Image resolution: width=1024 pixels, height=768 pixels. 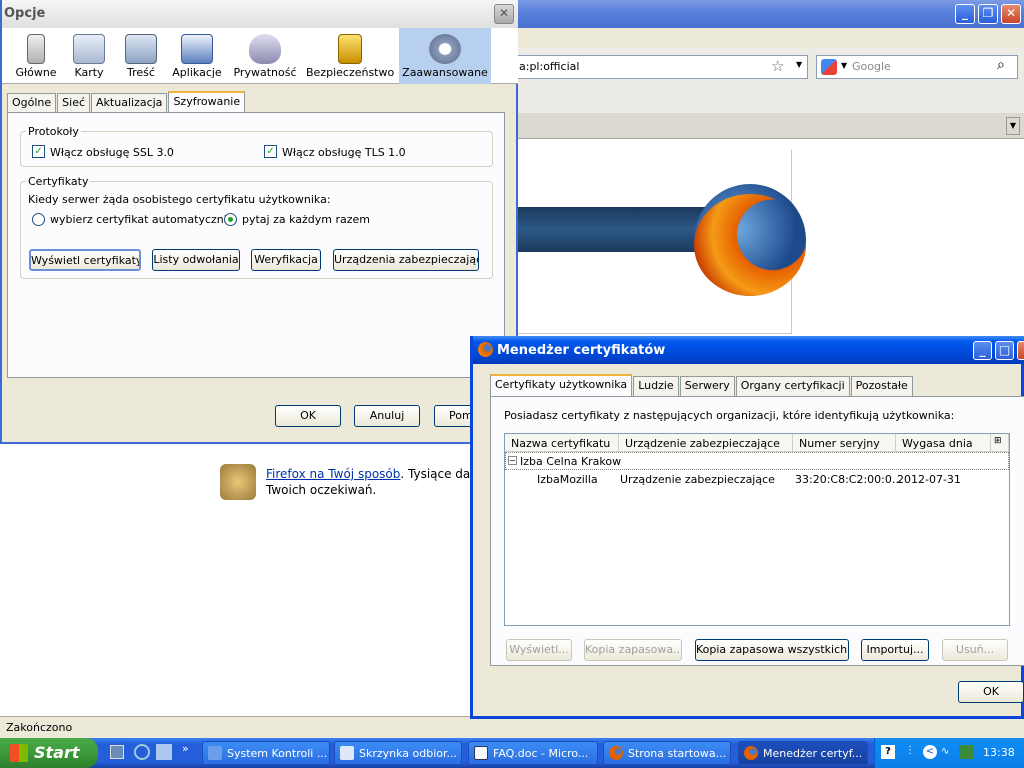 I want to click on column-expires: Wygasa dnia, so click(x=943, y=443).